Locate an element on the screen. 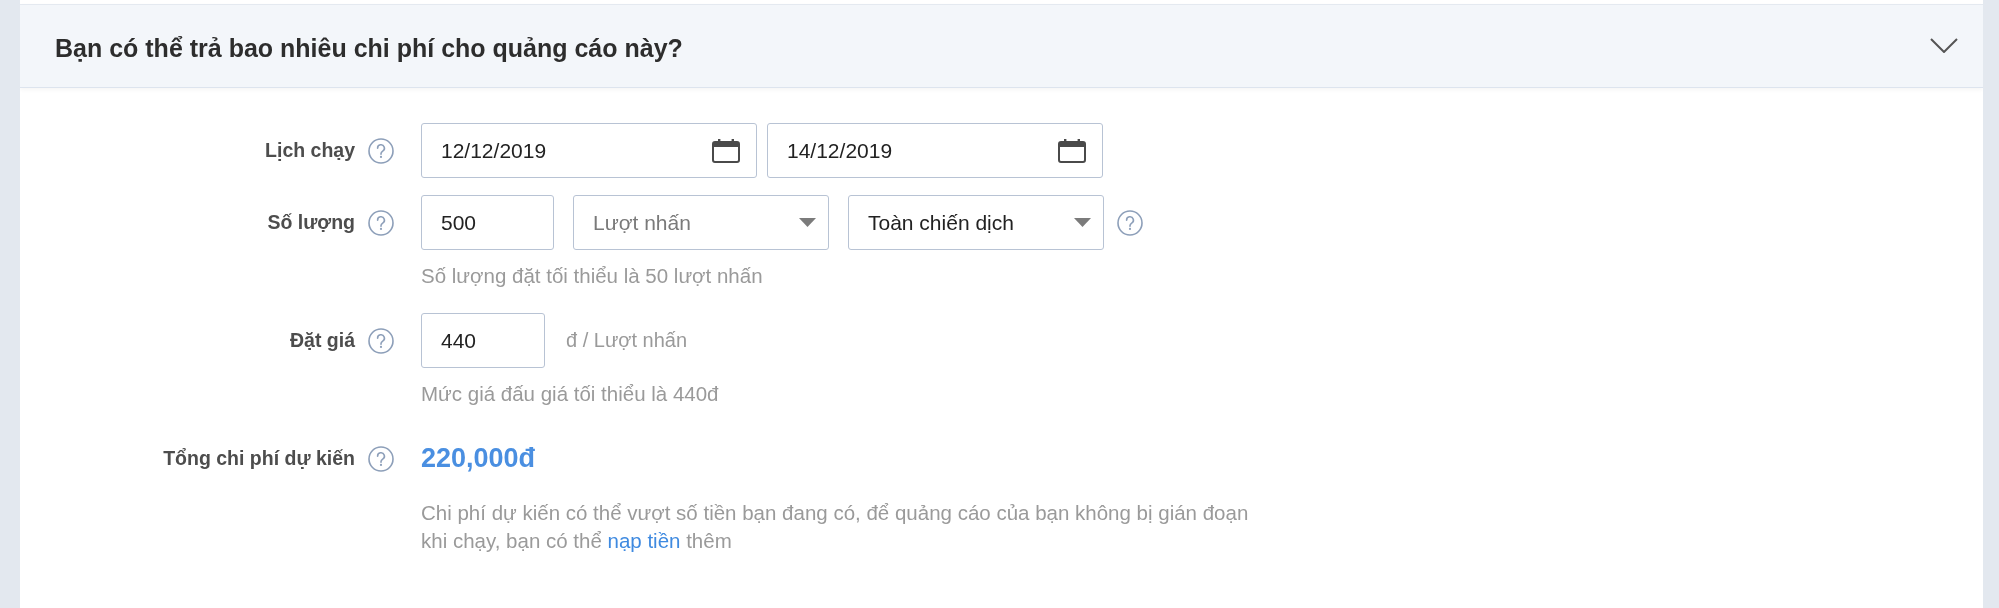 This screenshot has height=608, width=1999. budget-note: Chi phí dự kiến có thể vượt số tiền bạn đang có, để quảng cáo của bạn không bị gián đoạn khi chạy, bạn có thể nạp tiền thêm is located at coordinates (835, 527).